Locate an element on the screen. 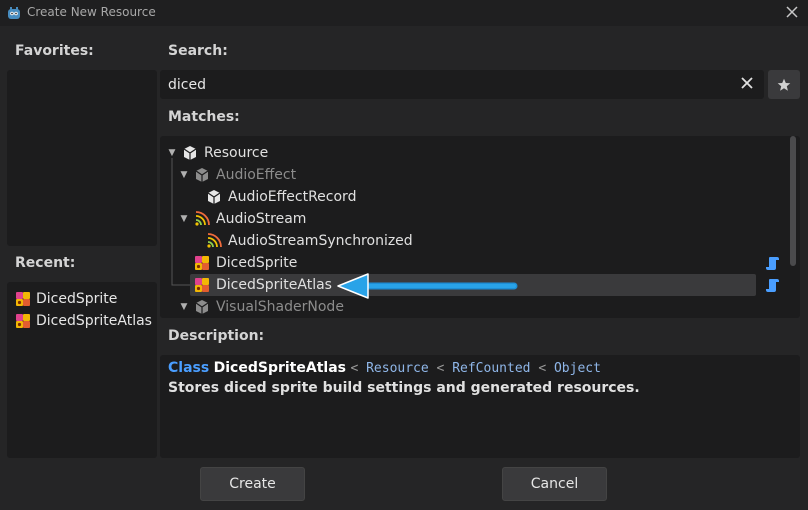 The width and height of the screenshot is (808, 510). tree-item-resource: ▼ Resource is located at coordinates (460, 153).